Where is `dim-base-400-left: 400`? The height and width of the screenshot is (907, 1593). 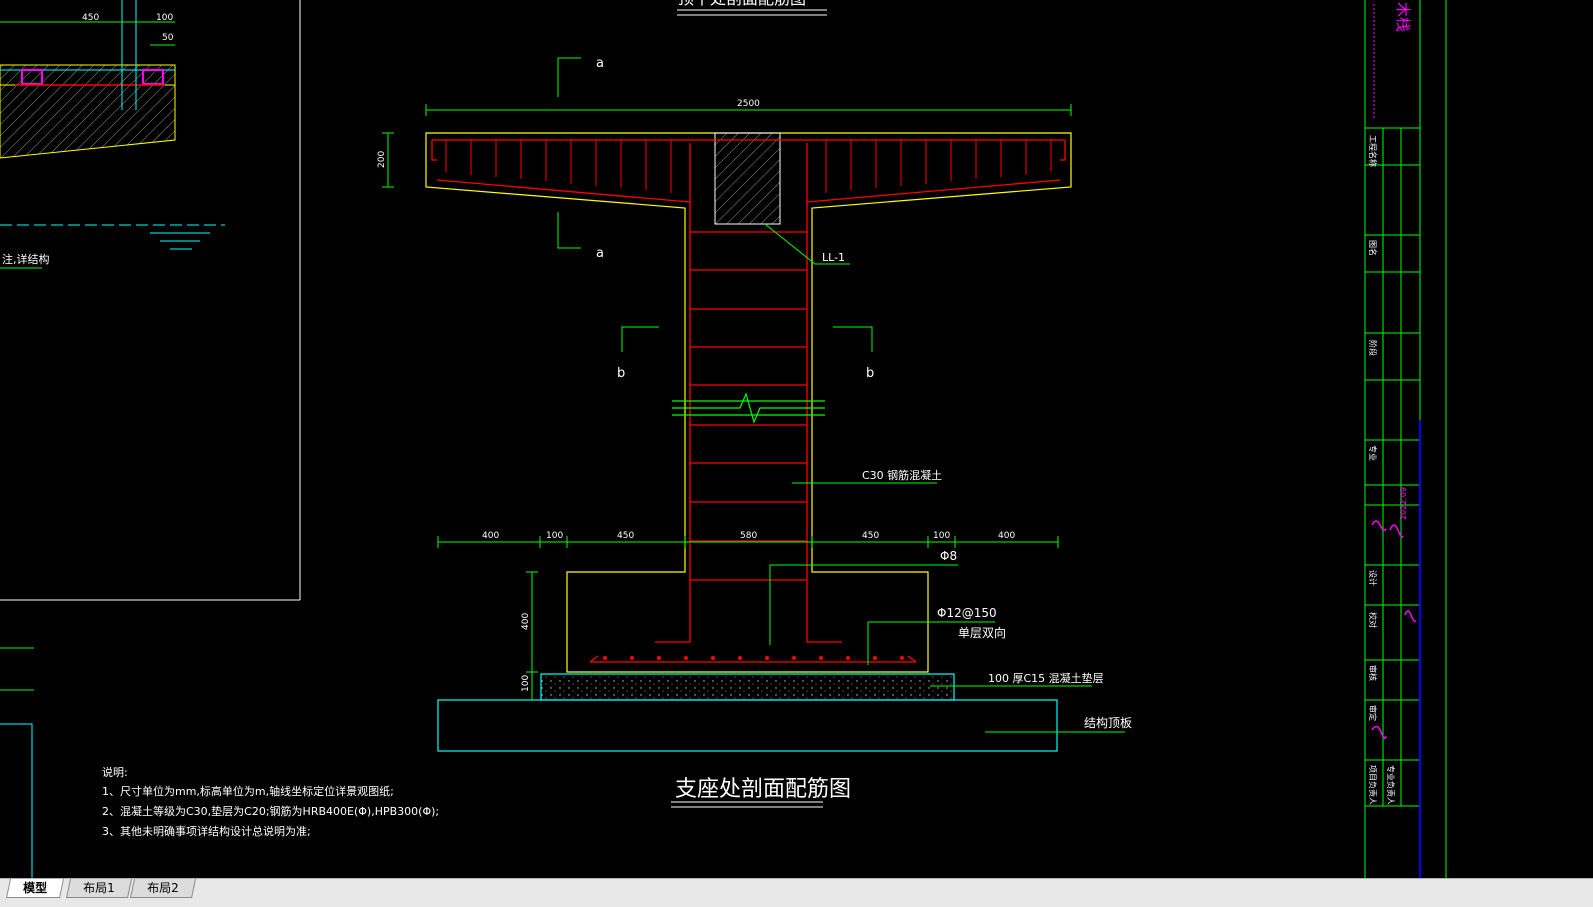 dim-base-400-left: 400 is located at coordinates (490, 536).